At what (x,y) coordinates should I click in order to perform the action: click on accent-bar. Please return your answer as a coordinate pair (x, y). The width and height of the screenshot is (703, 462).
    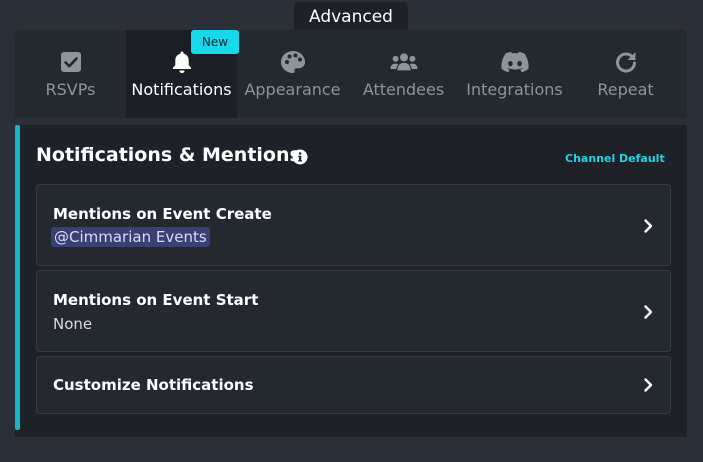
    Looking at the image, I should click on (17, 277).